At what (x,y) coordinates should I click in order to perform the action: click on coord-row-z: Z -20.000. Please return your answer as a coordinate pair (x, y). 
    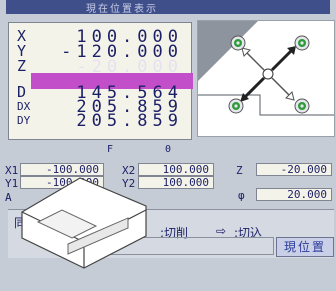
    Looking at the image, I should click on (100, 67).